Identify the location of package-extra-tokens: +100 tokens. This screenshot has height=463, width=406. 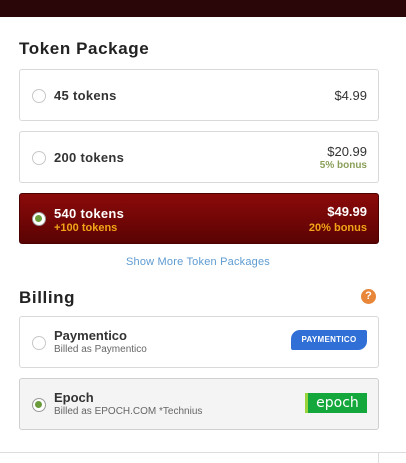
(86, 228).